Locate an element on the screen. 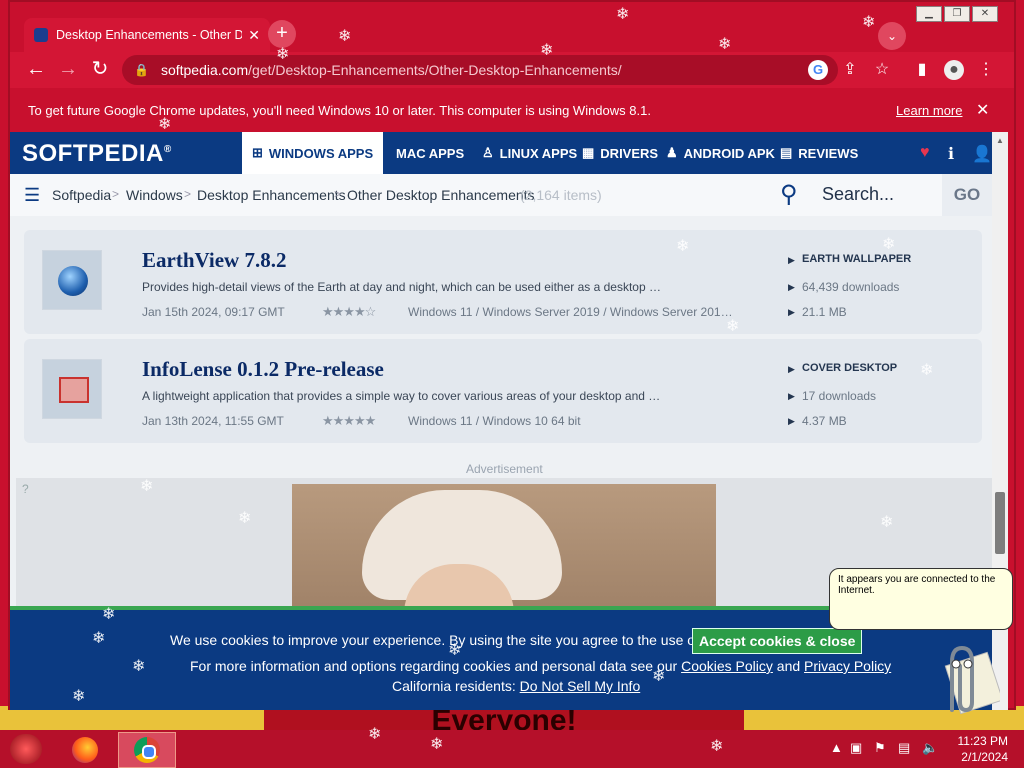  taskbar-clock: 11:23 PM 2/1/2024 is located at coordinates (978, 749).